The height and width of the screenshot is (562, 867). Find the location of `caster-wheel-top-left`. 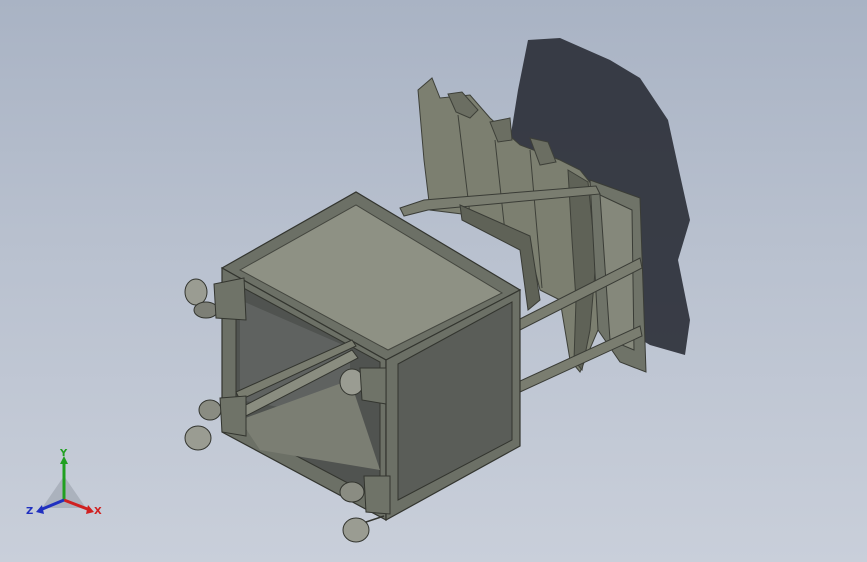

caster-wheel-top-left is located at coordinates (215, 299).